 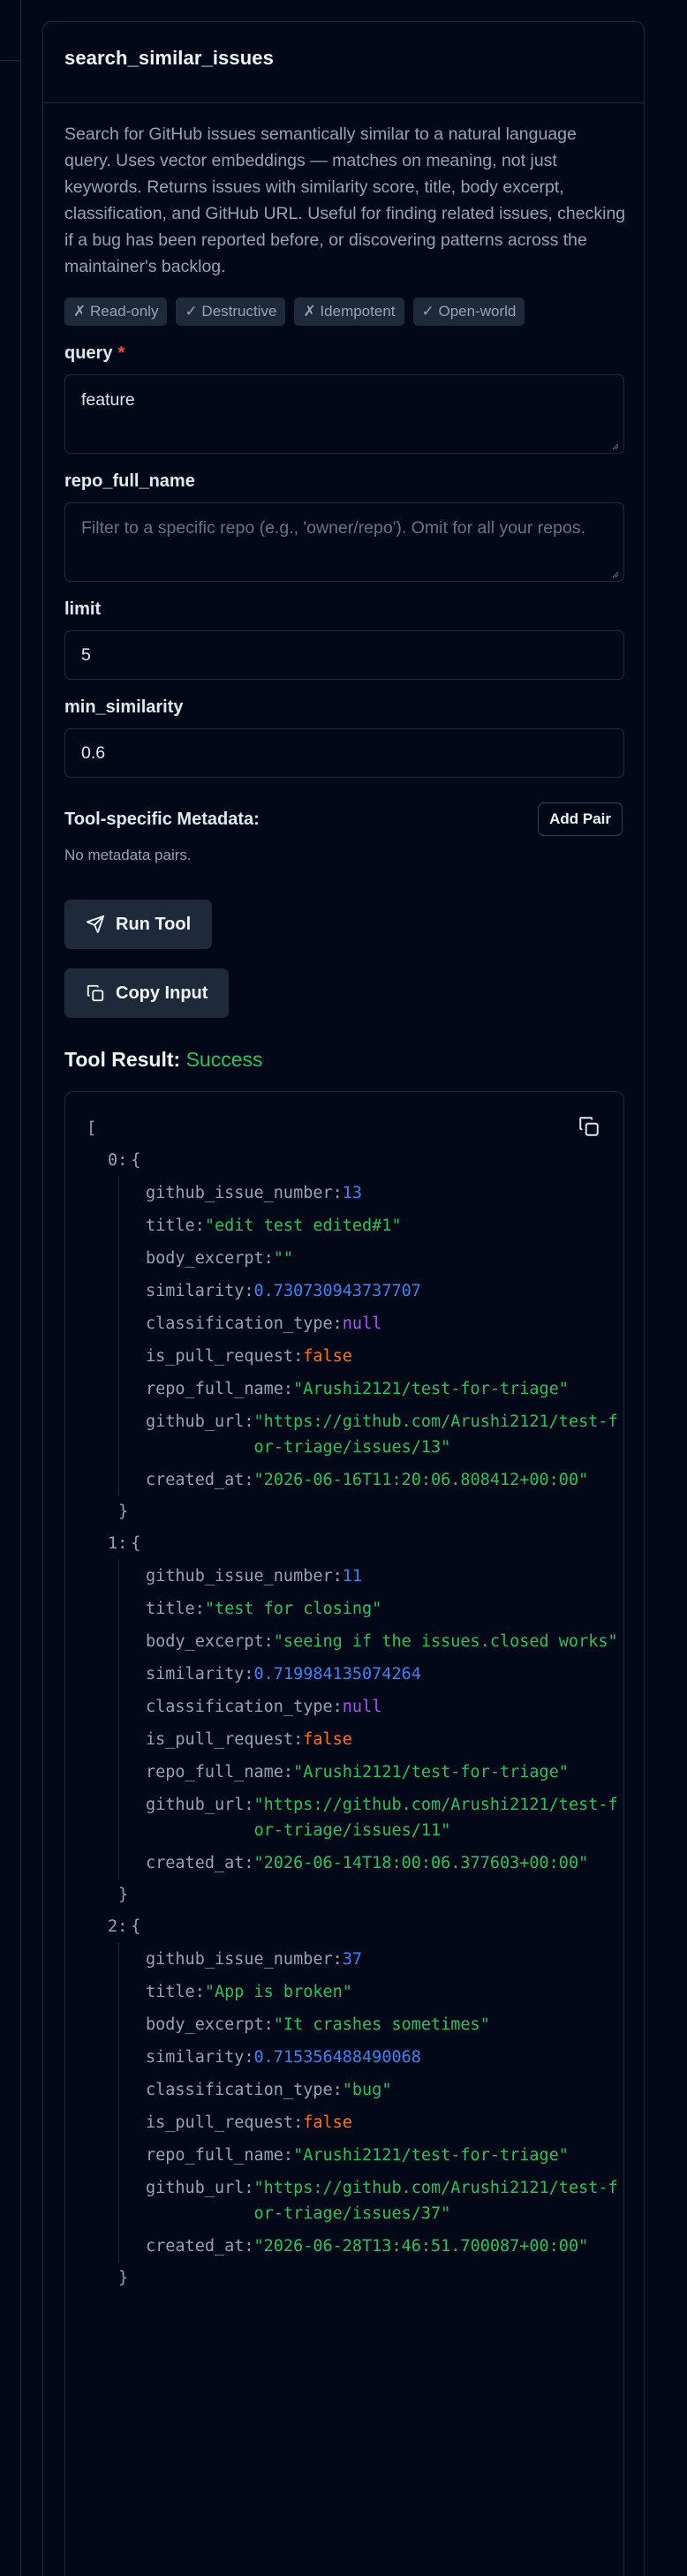 What do you see at coordinates (92, 1128) in the screenshot?
I see `json-open-bracket: [` at bounding box center [92, 1128].